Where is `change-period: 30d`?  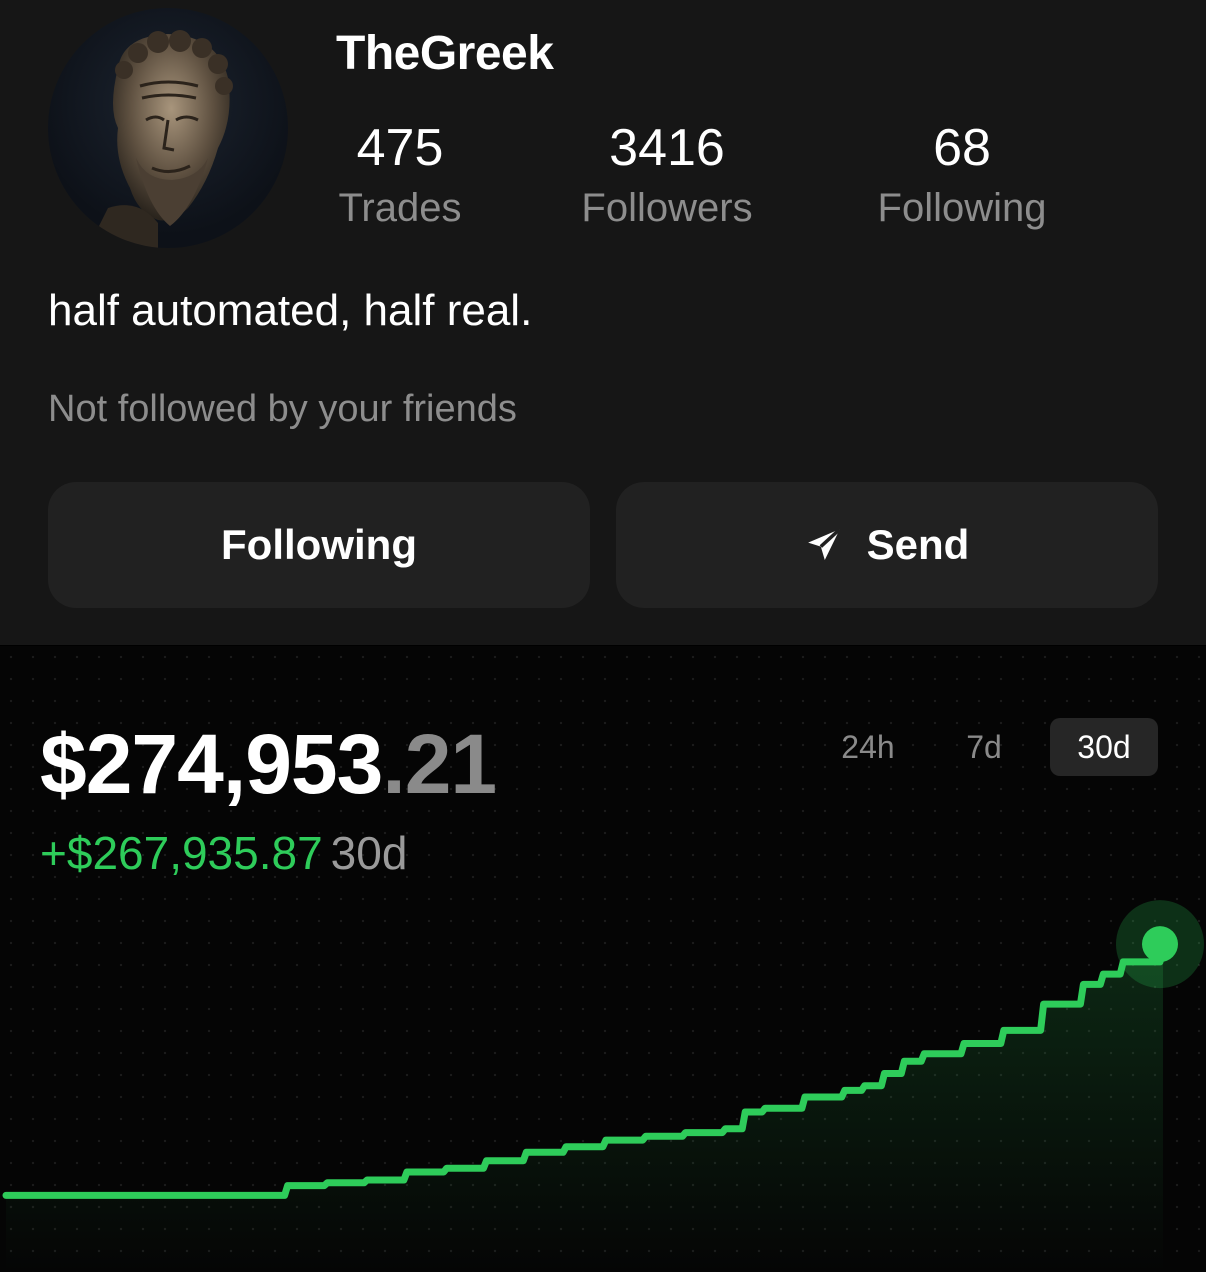
change-period: 30d is located at coordinates (369, 853).